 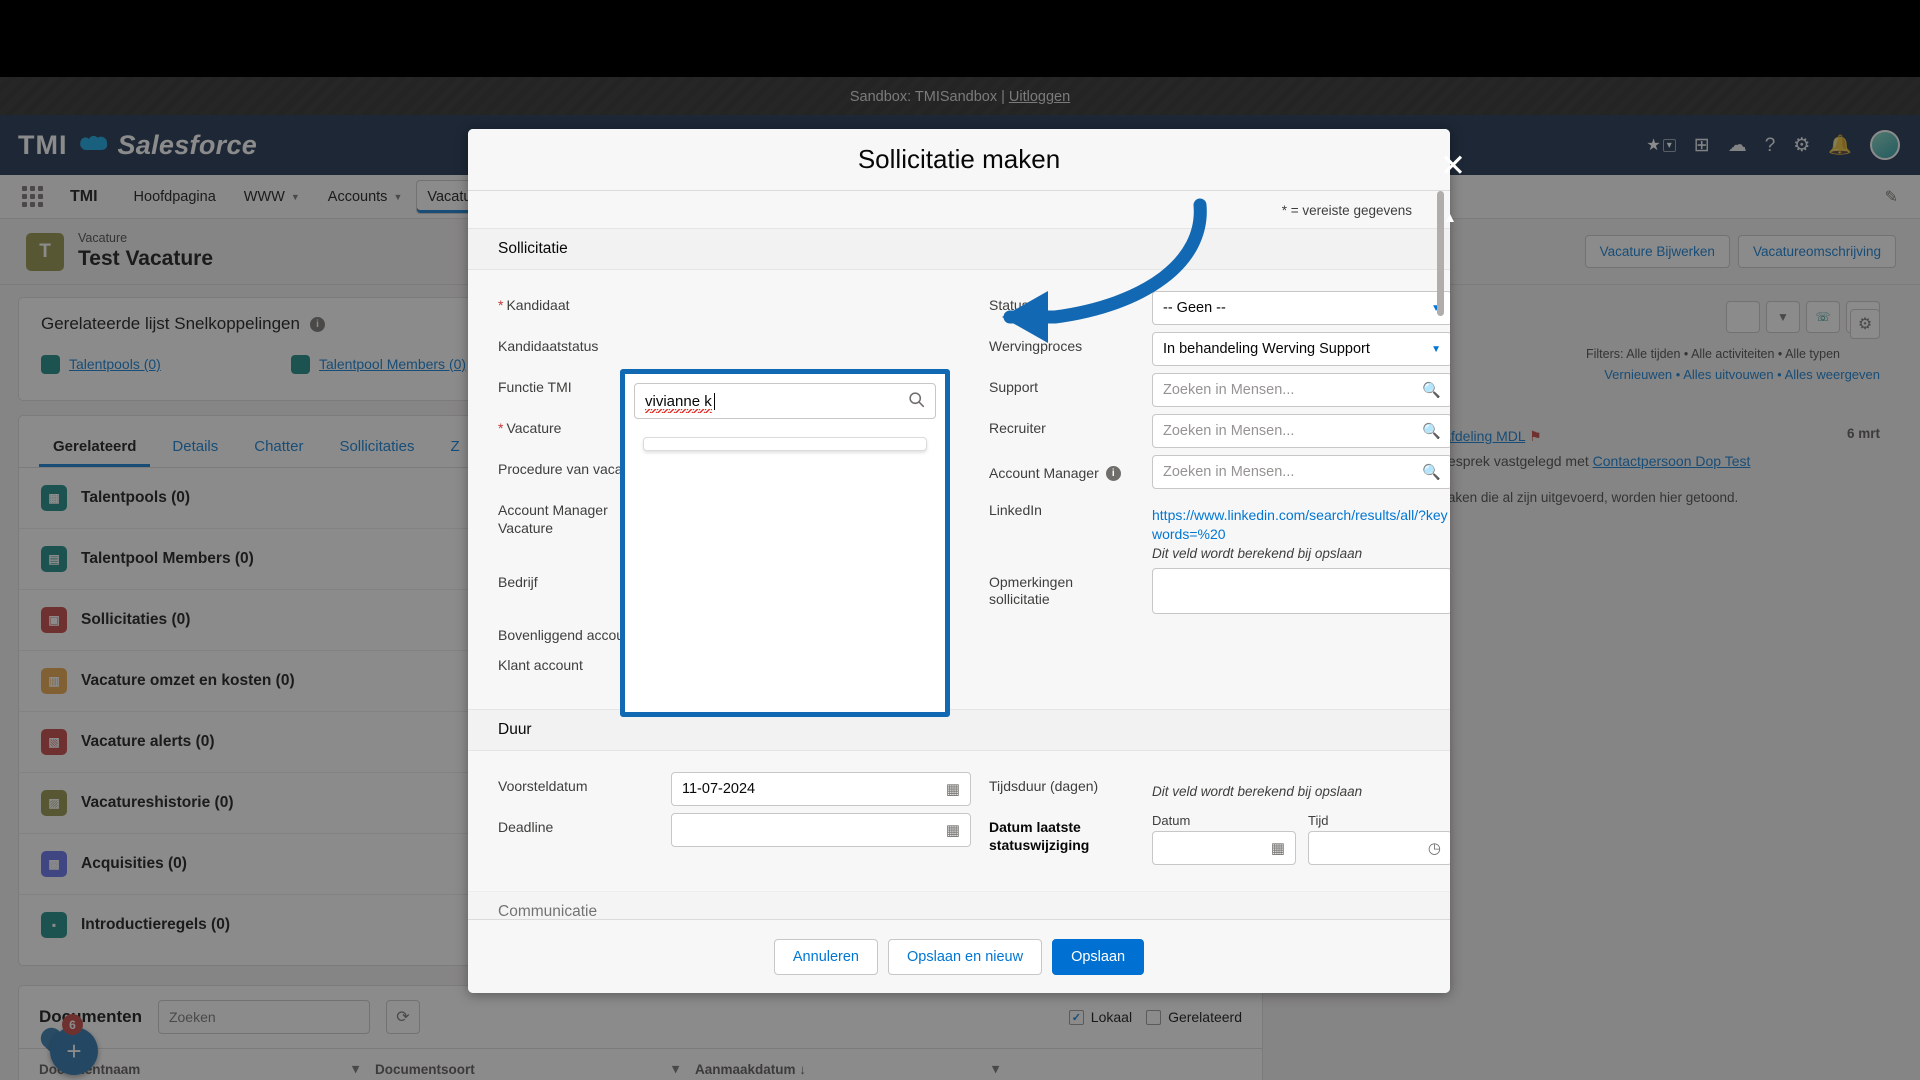 What do you see at coordinates (965, 956) in the screenshot?
I see `save-and-new-button: Opslaan en nieuw` at bounding box center [965, 956].